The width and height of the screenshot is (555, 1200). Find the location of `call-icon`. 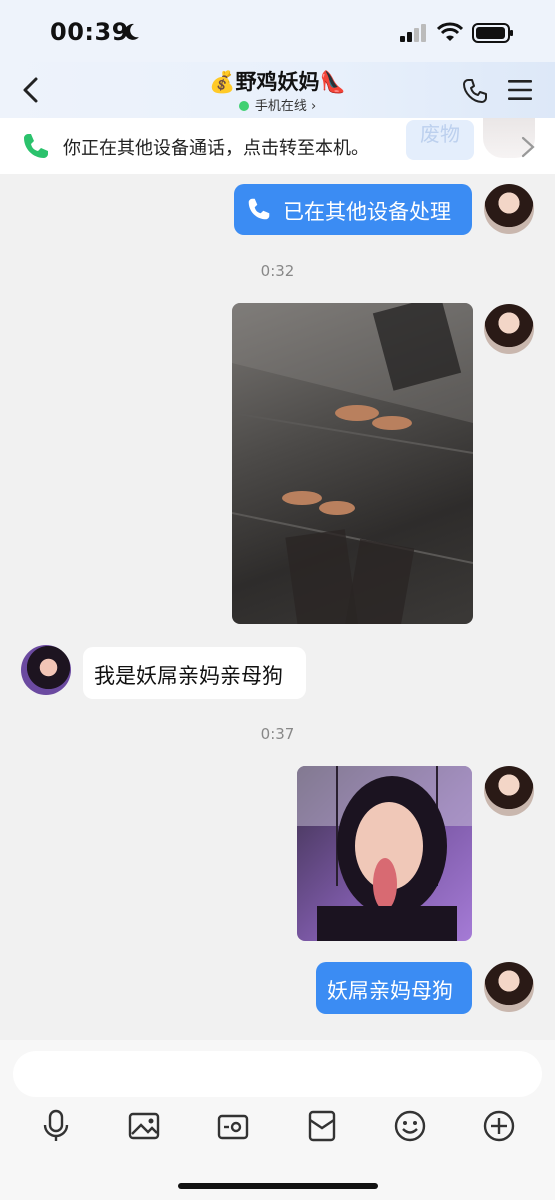

call-icon is located at coordinates (36, 146).